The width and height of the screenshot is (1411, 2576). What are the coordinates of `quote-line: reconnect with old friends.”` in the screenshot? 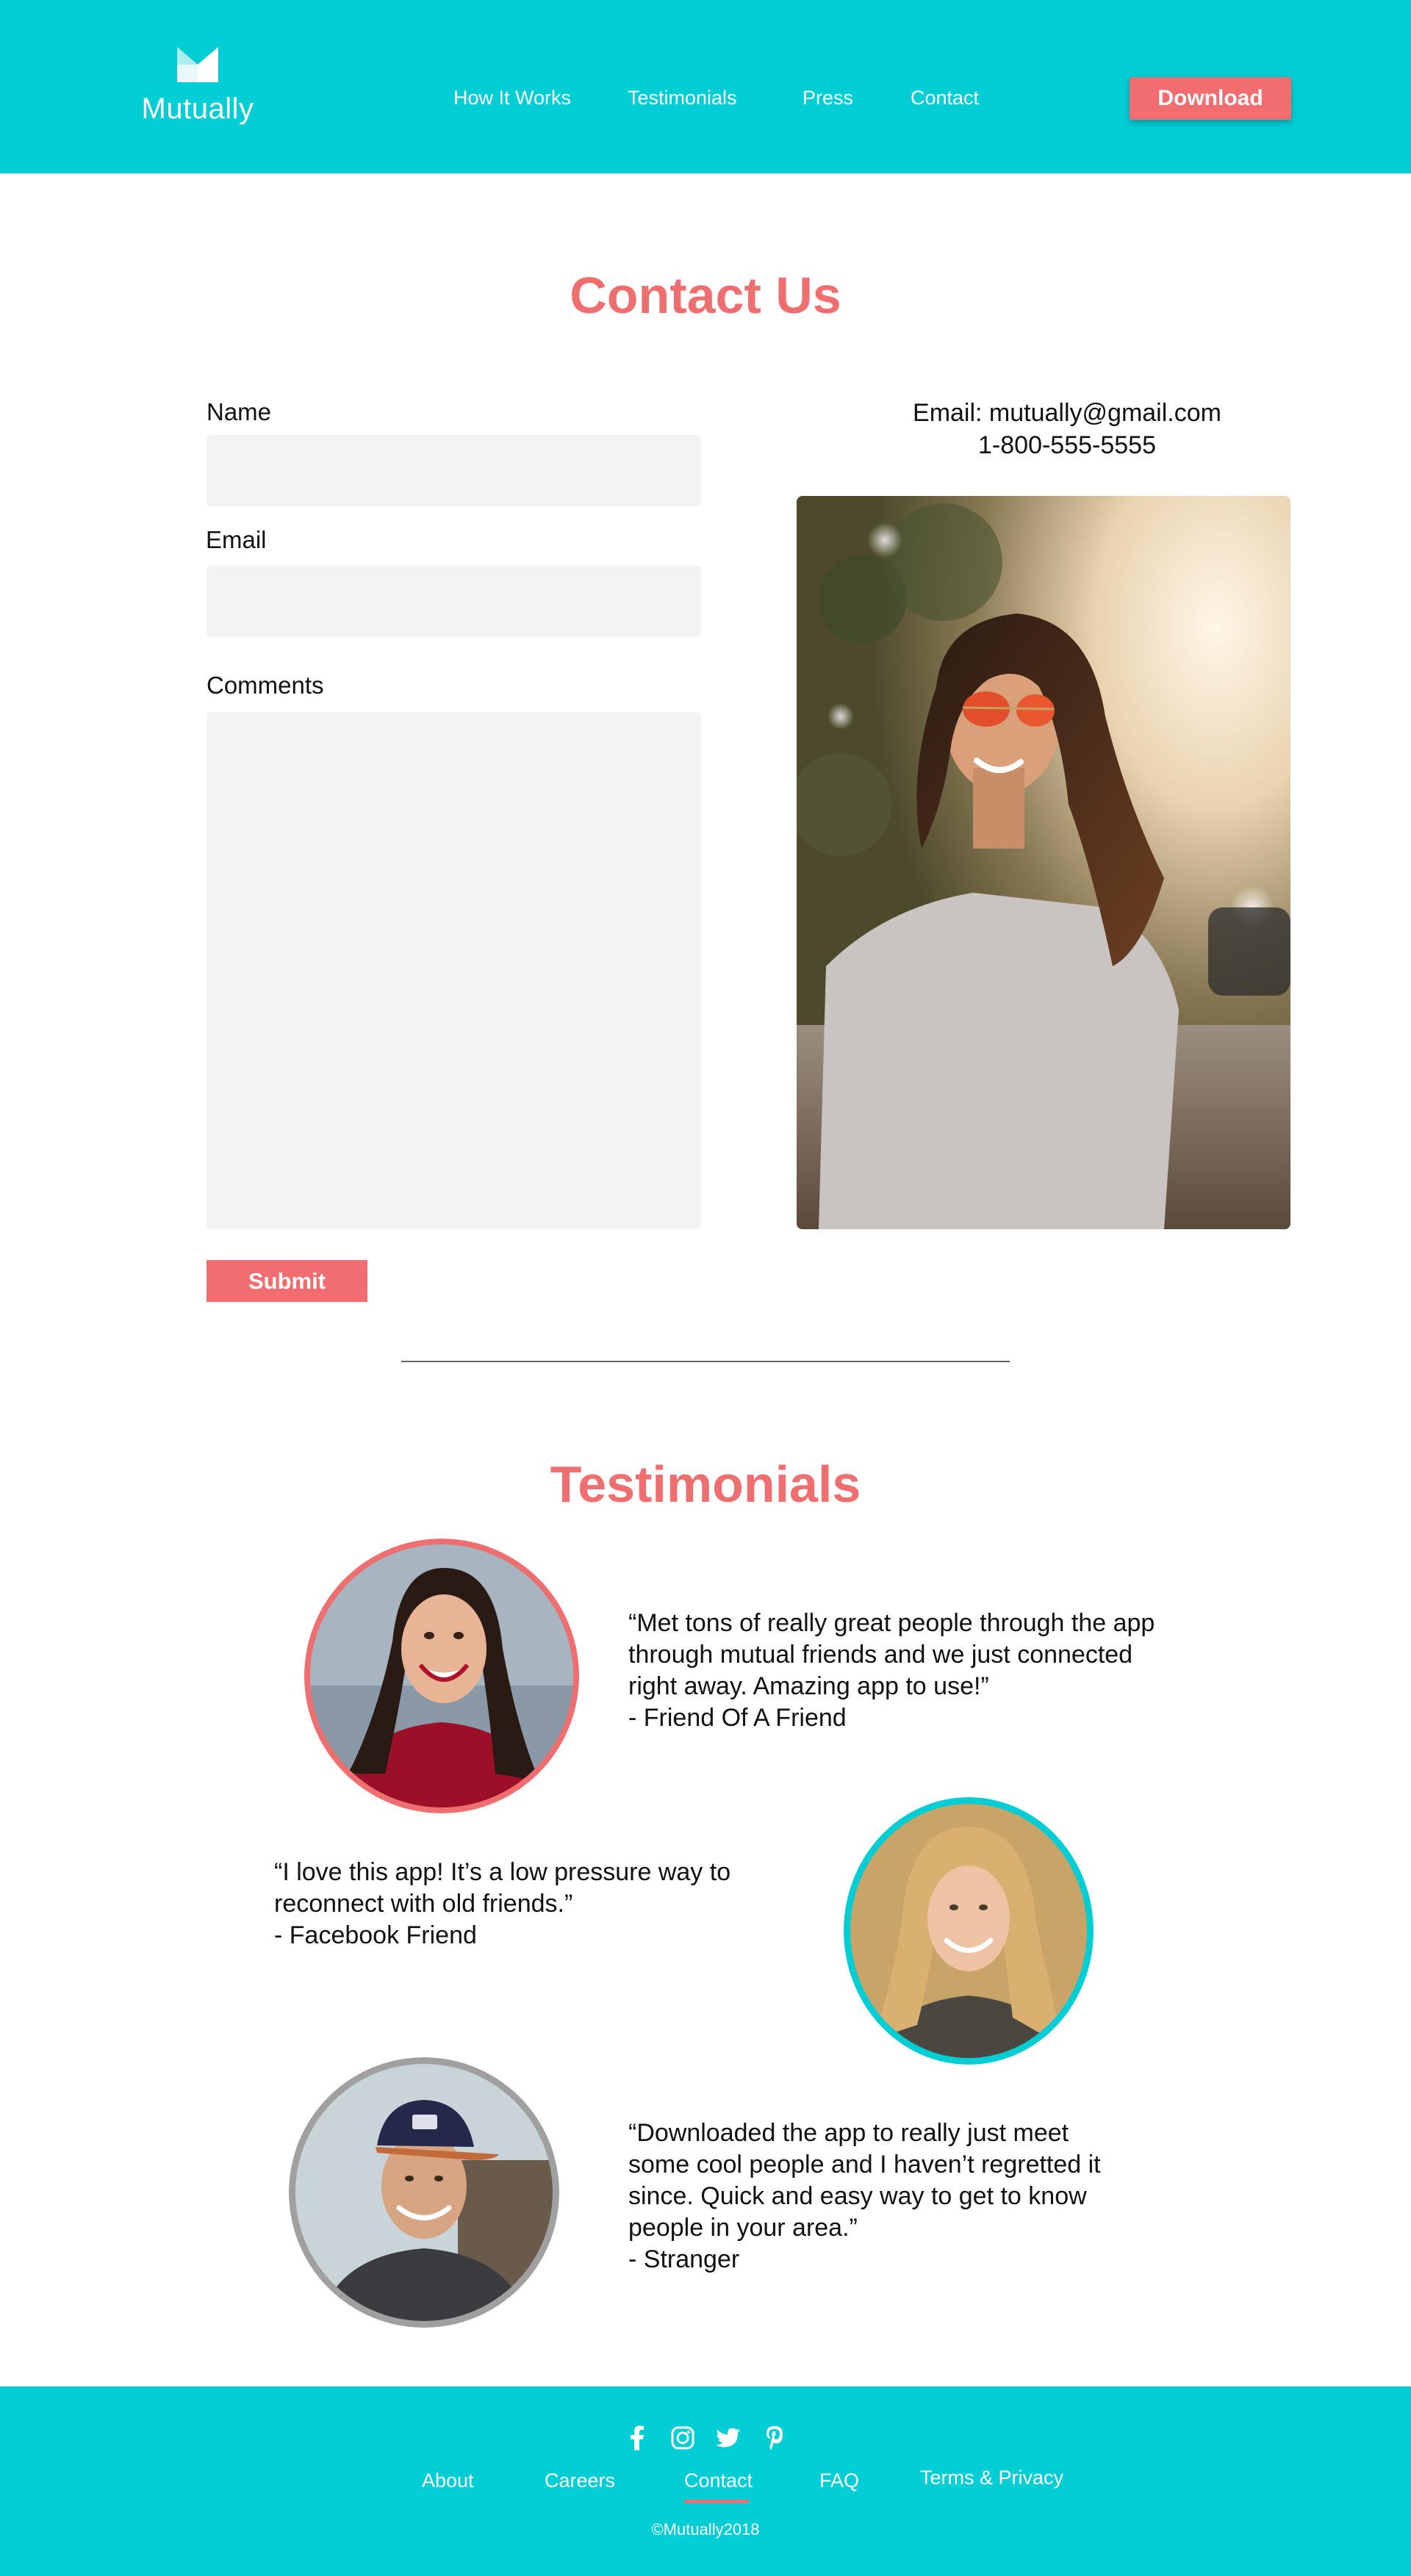 It's located at (423, 1904).